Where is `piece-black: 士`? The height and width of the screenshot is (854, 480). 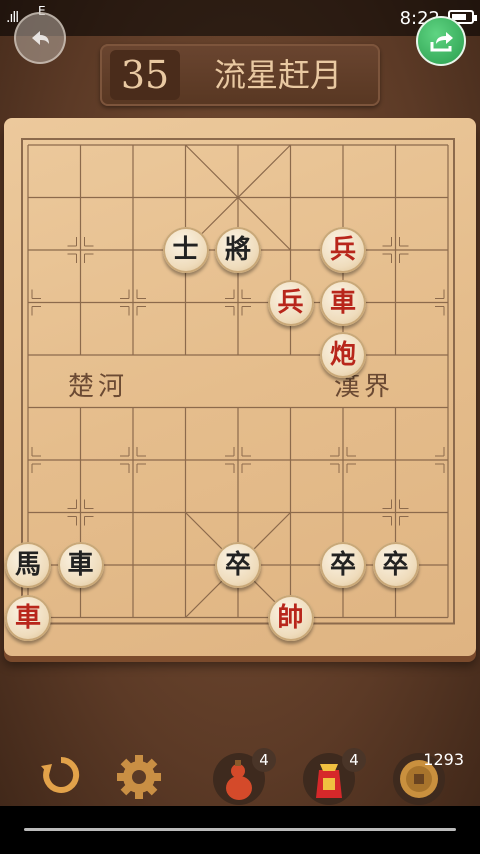 piece-black: 士 is located at coordinates (185, 250).